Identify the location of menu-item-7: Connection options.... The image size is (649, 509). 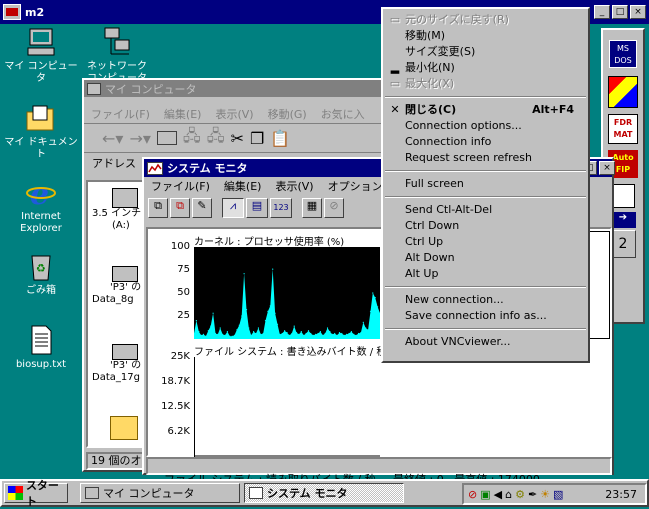
(485, 126).